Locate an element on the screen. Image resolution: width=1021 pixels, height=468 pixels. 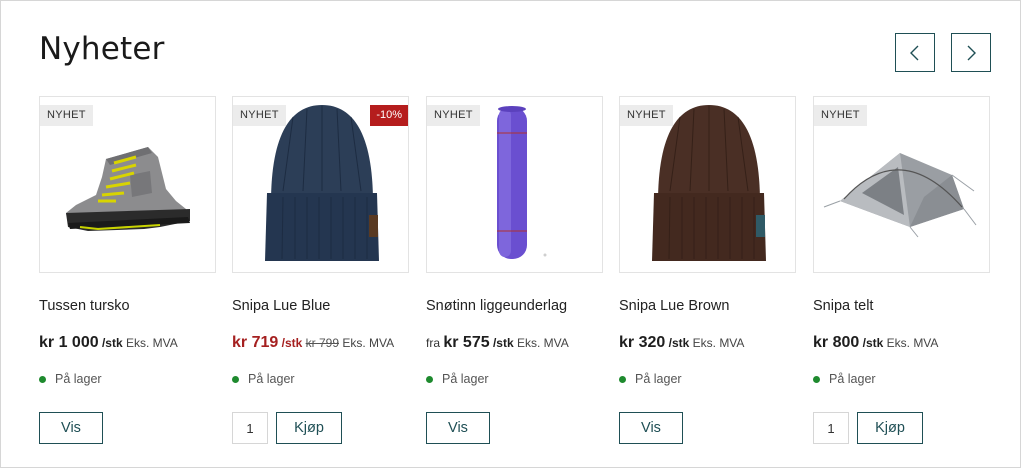
price-amount: kr 575 is located at coordinates (466, 342).